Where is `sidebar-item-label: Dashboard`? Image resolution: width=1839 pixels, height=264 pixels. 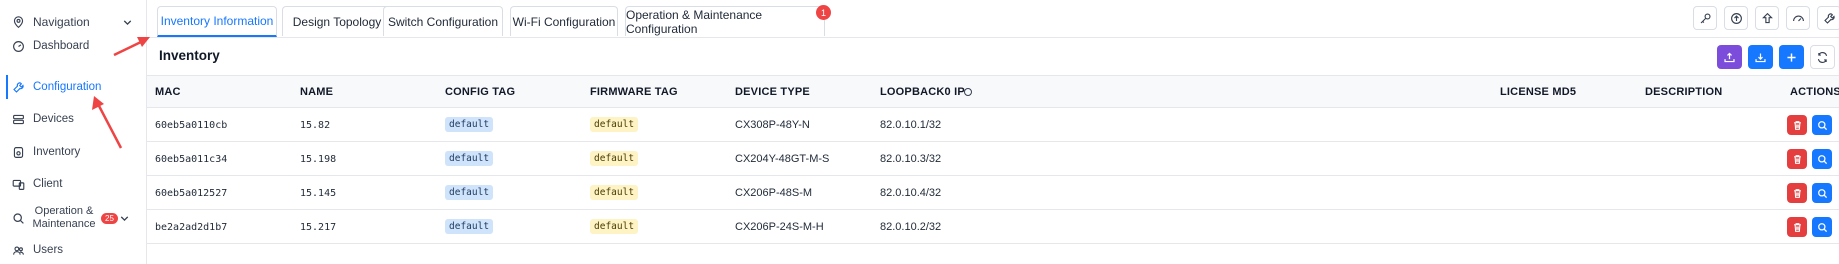
sidebar-item-label: Dashboard is located at coordinates (61, 46).